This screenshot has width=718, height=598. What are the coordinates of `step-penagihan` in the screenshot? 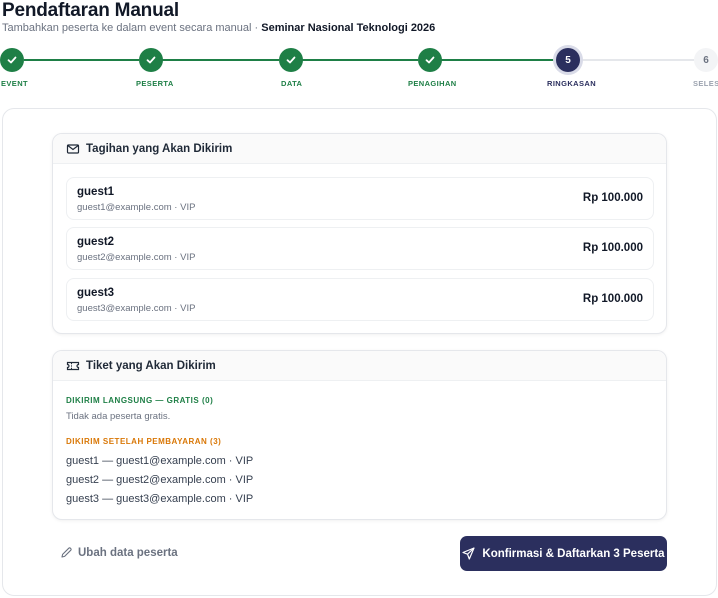 It's located at (430, 60).